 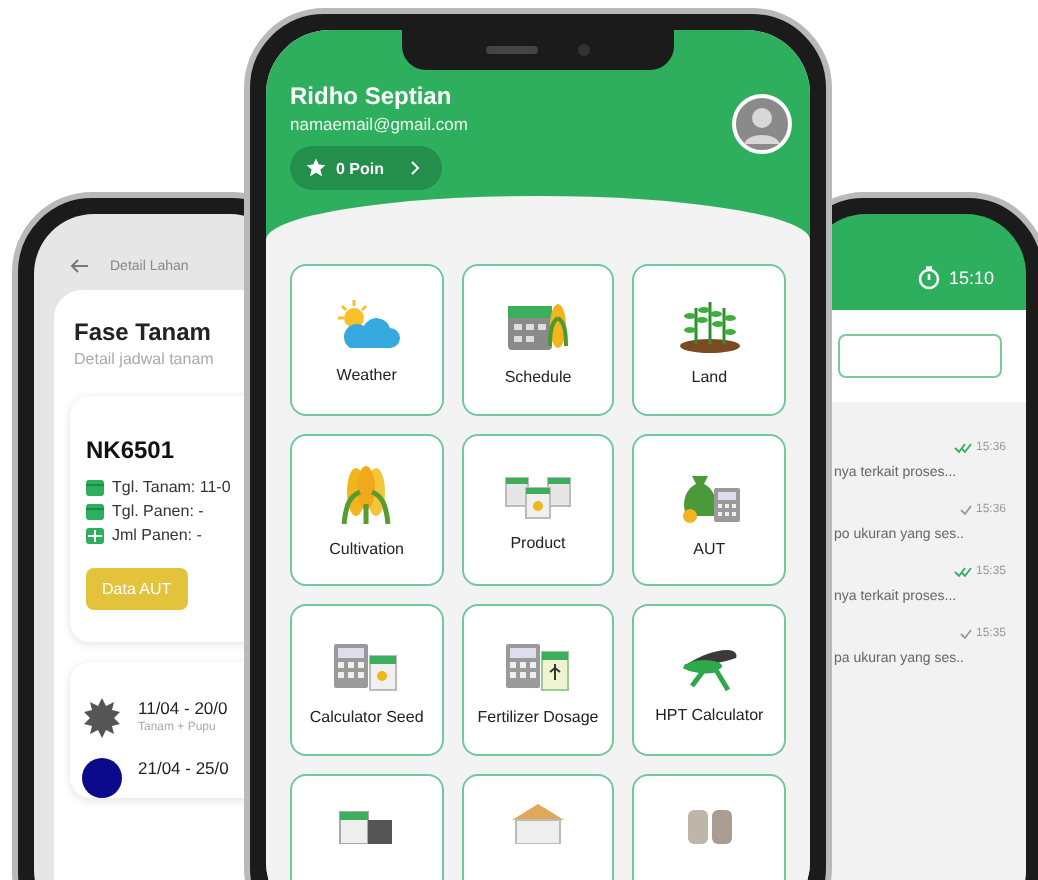 I want to click on menu-tile: AUT, so click(x=709, y=510).